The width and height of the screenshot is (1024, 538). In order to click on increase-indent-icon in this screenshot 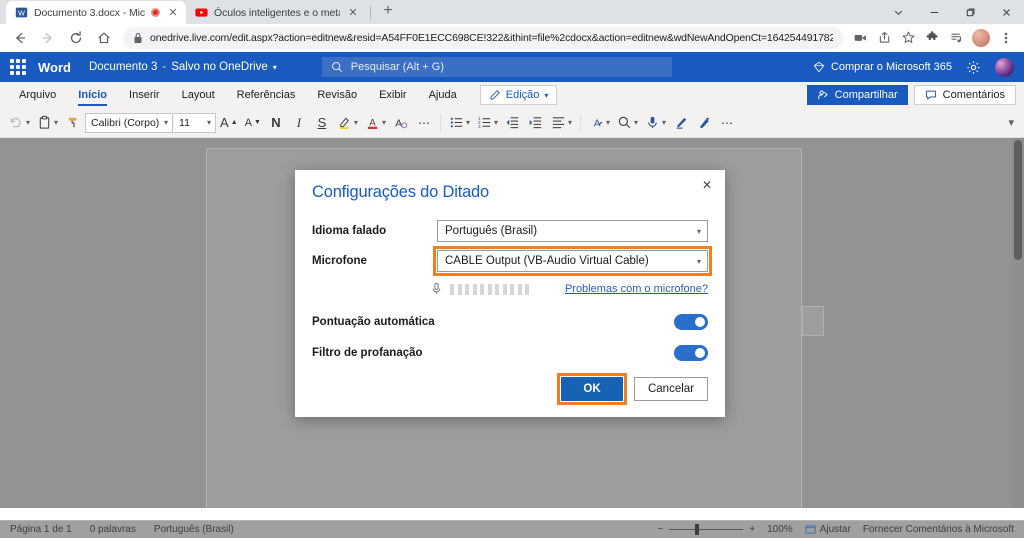, I will do `click(536, 123)`.